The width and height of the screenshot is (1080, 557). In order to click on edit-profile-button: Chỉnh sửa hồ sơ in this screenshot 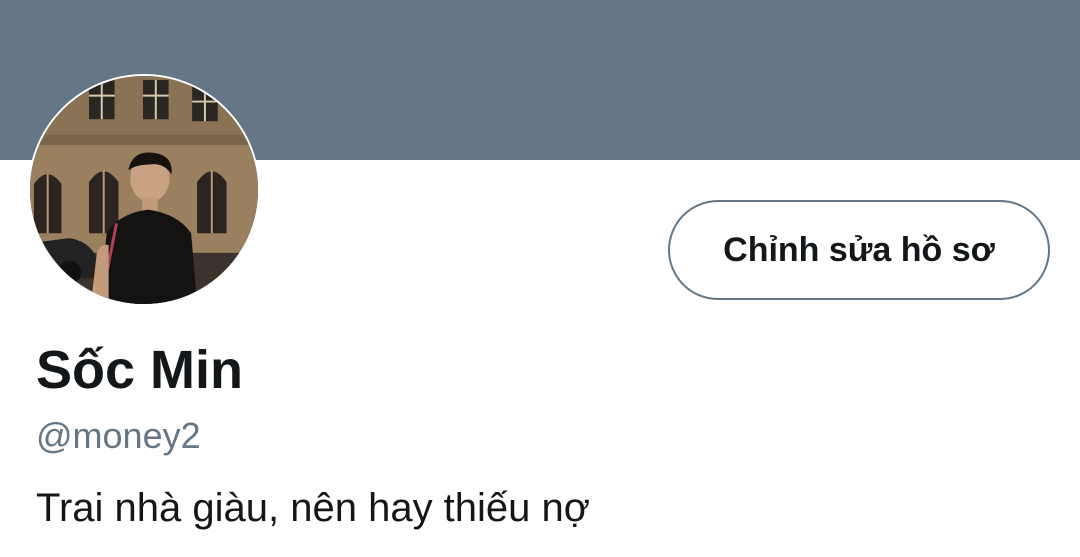, I will do `click(859, 250)`.